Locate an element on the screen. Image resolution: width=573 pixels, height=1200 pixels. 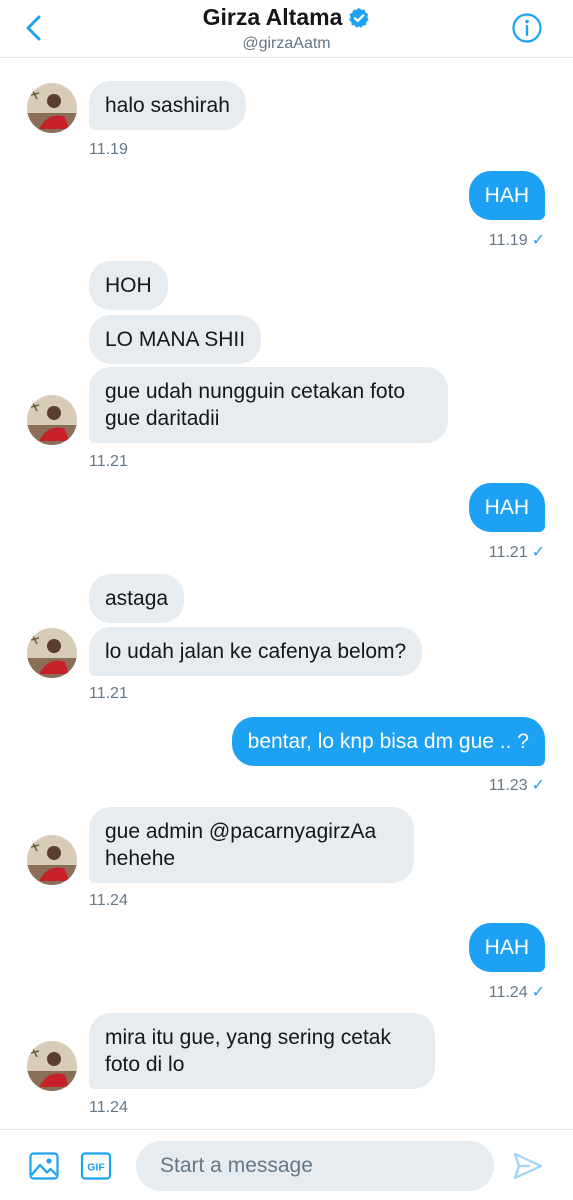
info-button is located at coordinates (527, 28).